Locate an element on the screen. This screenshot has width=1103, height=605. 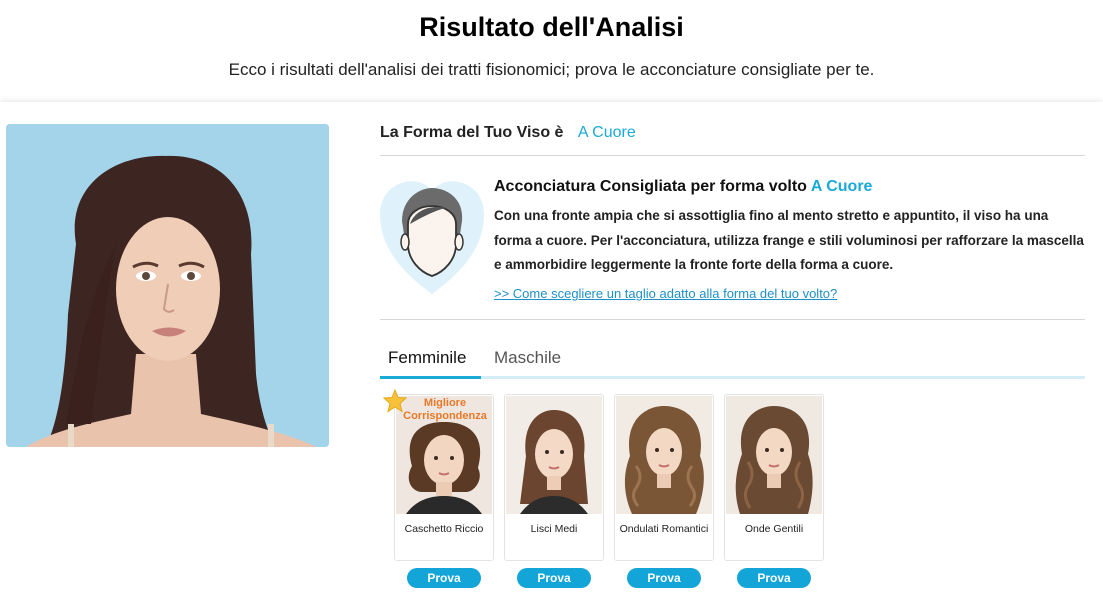
face-shape-row: La Forma del Tuo Viso è A Cuore is located at coordinates (732, 140).